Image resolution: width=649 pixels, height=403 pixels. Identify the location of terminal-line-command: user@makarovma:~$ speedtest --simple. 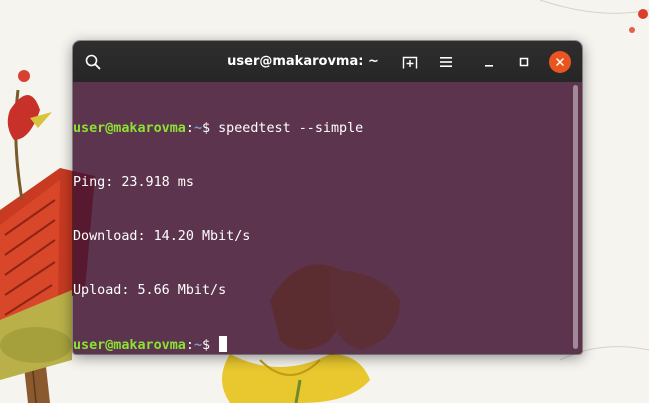
(218, 129).